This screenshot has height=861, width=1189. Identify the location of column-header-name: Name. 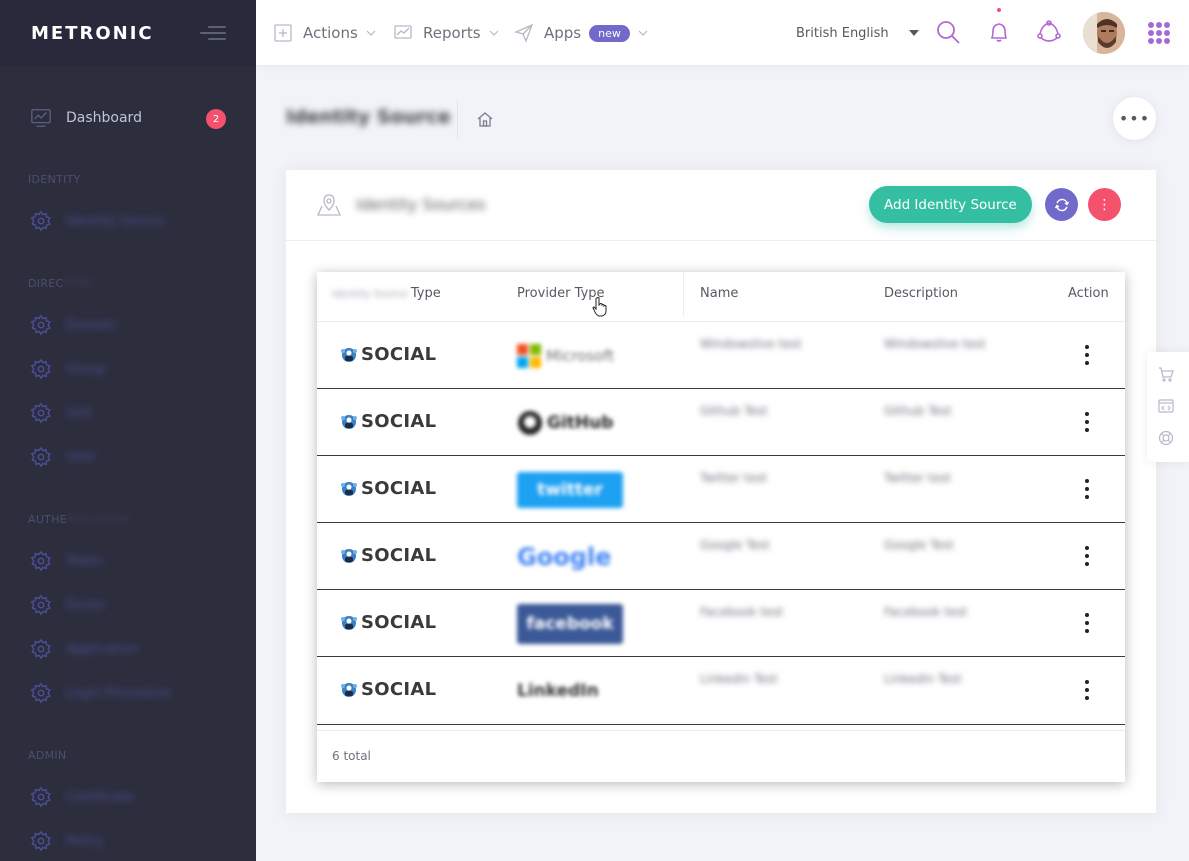
(719, 293).